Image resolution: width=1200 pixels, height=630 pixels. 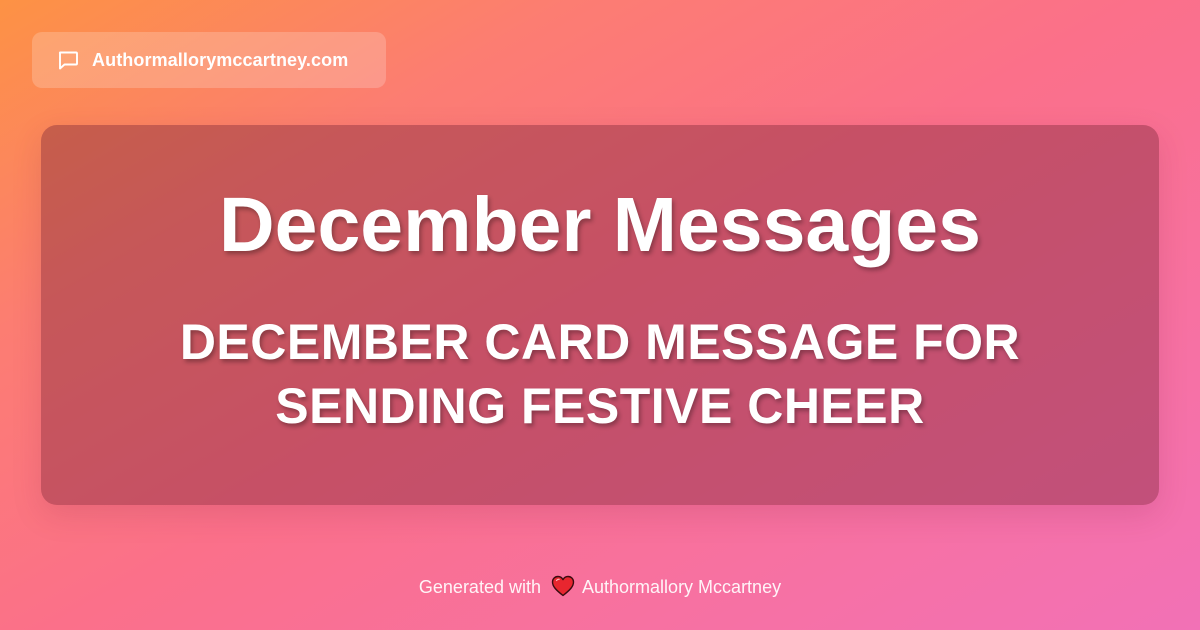 What do you see at coordinates (563, 586) in the screenshot?
I see `heart-icon` at bounding box center [563, 586].